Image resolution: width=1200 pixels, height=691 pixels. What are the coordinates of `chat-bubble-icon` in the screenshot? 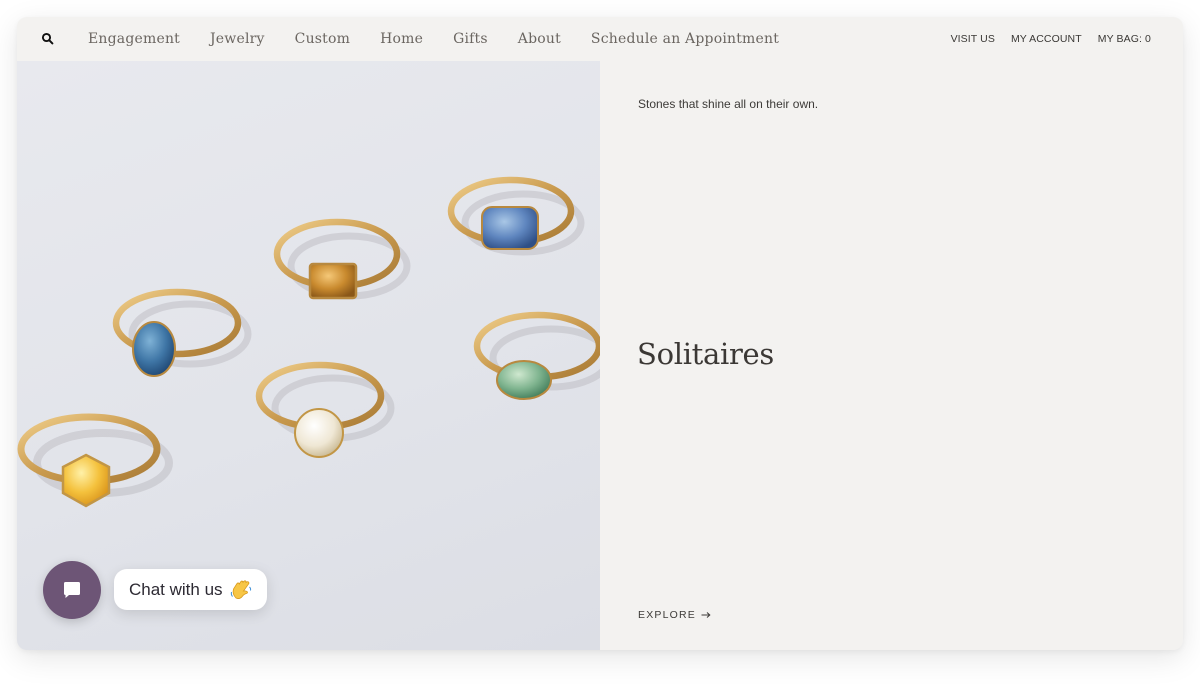 It's located at (72, 590).